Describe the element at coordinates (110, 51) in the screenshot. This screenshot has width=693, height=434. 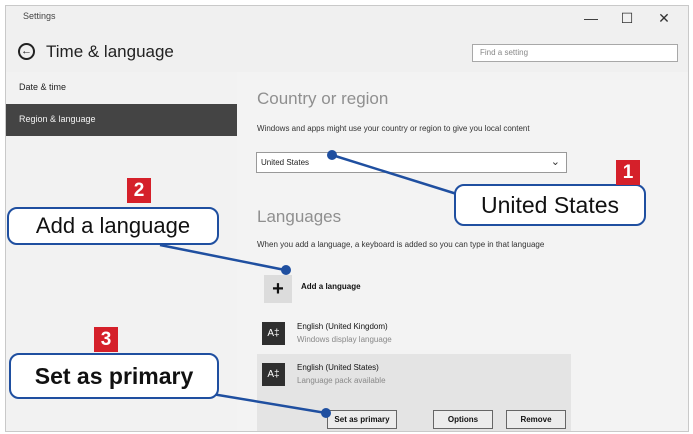
I see `page-title: Time & language` at that location.